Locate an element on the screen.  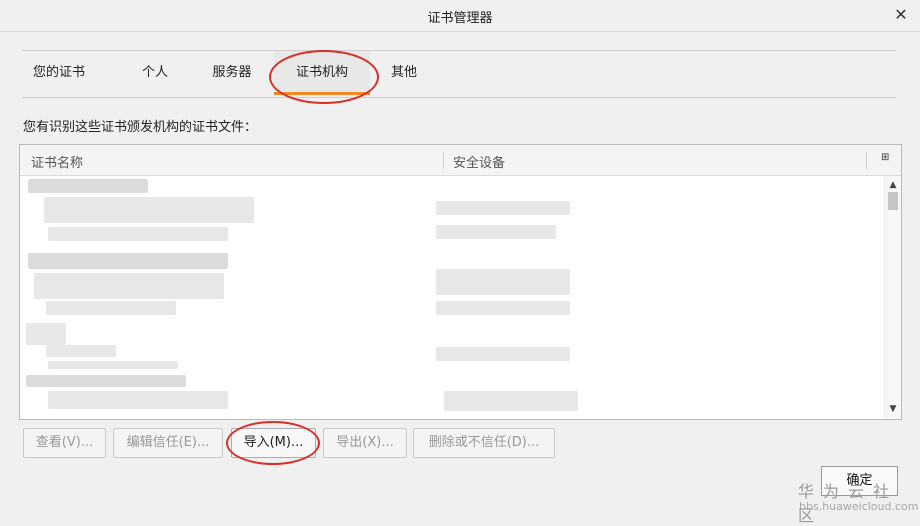
scroll-thumb is located at coordinates (893, 201).